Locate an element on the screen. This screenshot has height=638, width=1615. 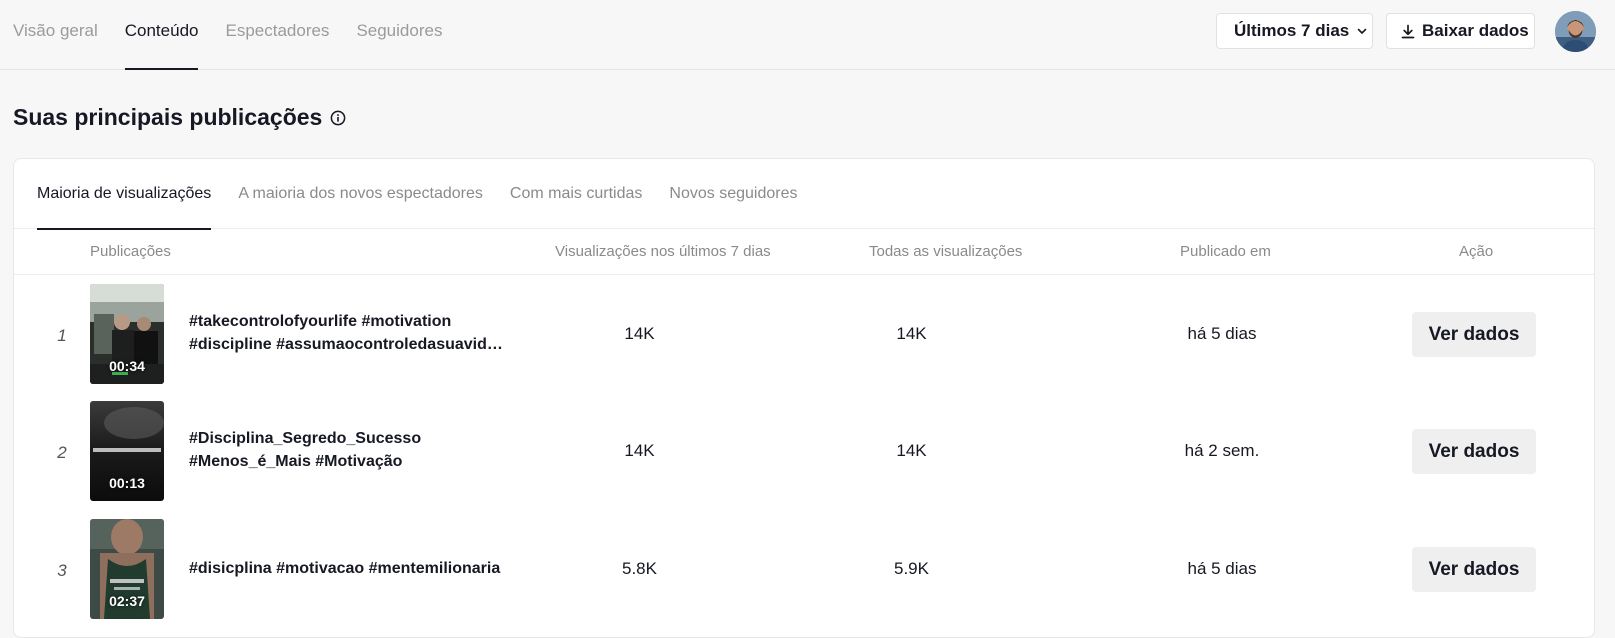
header-posts: Publicações is located at coordinates (130, 251).